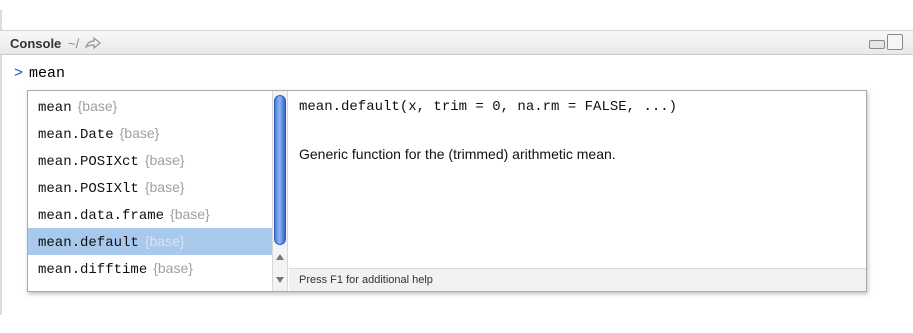 Image resolution: width=913 pixels, height=333 pixels. What do you see at coordinates (895, 42) in the screenshot?
I see `maximize-icon` at bounding box center [895, 42].